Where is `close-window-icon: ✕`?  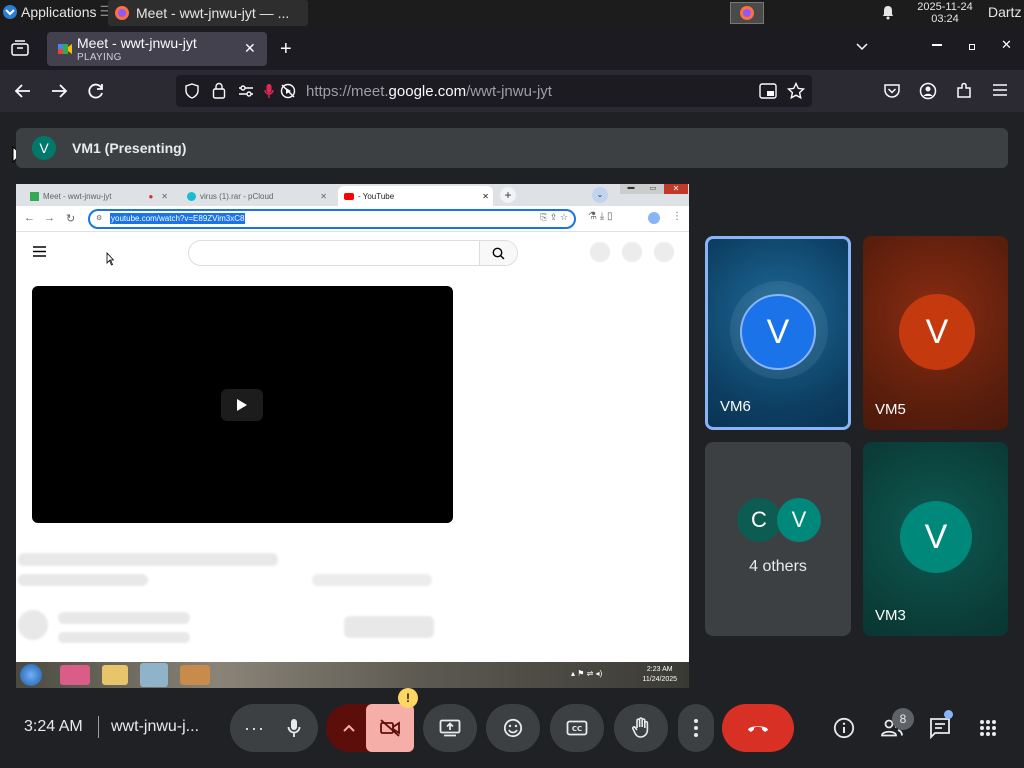
close-window-icon: ✕ is located at coordinates (1006, 45).